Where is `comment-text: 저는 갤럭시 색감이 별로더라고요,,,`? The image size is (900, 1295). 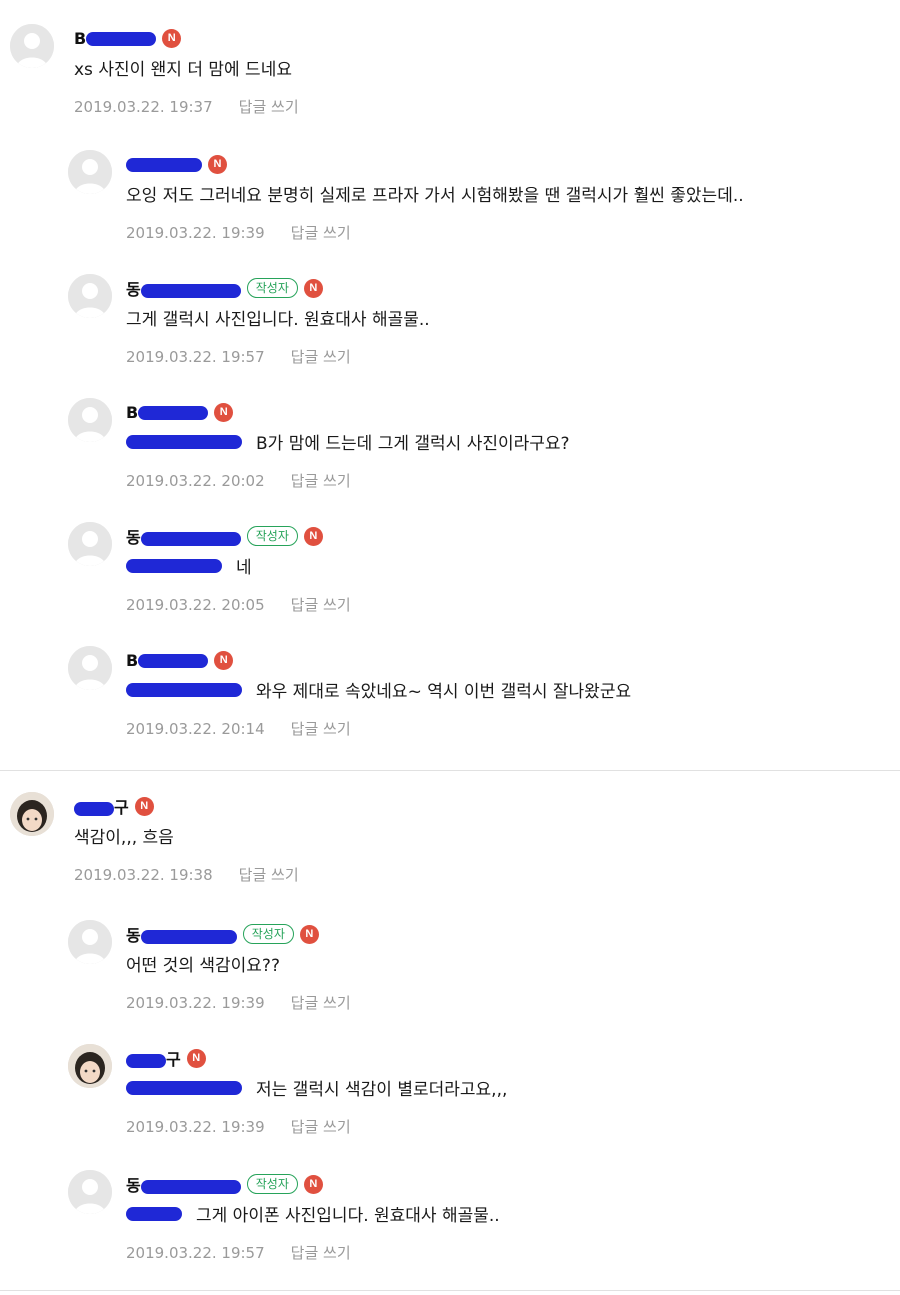 comment-text: 저는 갤럭시 색감이 별로더라고요,,, is located at coordinates (382, 1090).